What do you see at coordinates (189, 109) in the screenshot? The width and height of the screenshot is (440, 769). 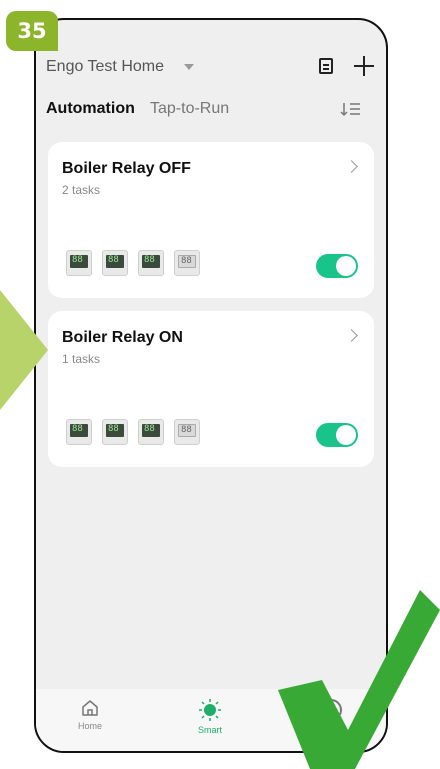 I see `tab-tap-to-run: Tap-to-Run` at bounding box center [189, 109].